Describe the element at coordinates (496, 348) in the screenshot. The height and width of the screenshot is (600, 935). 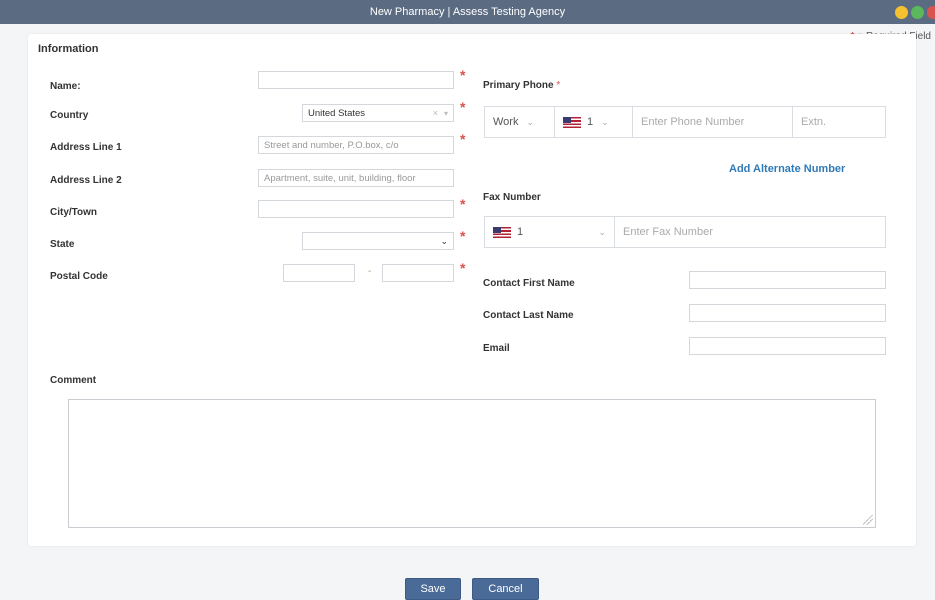
I see `email-label: Email` at that location.